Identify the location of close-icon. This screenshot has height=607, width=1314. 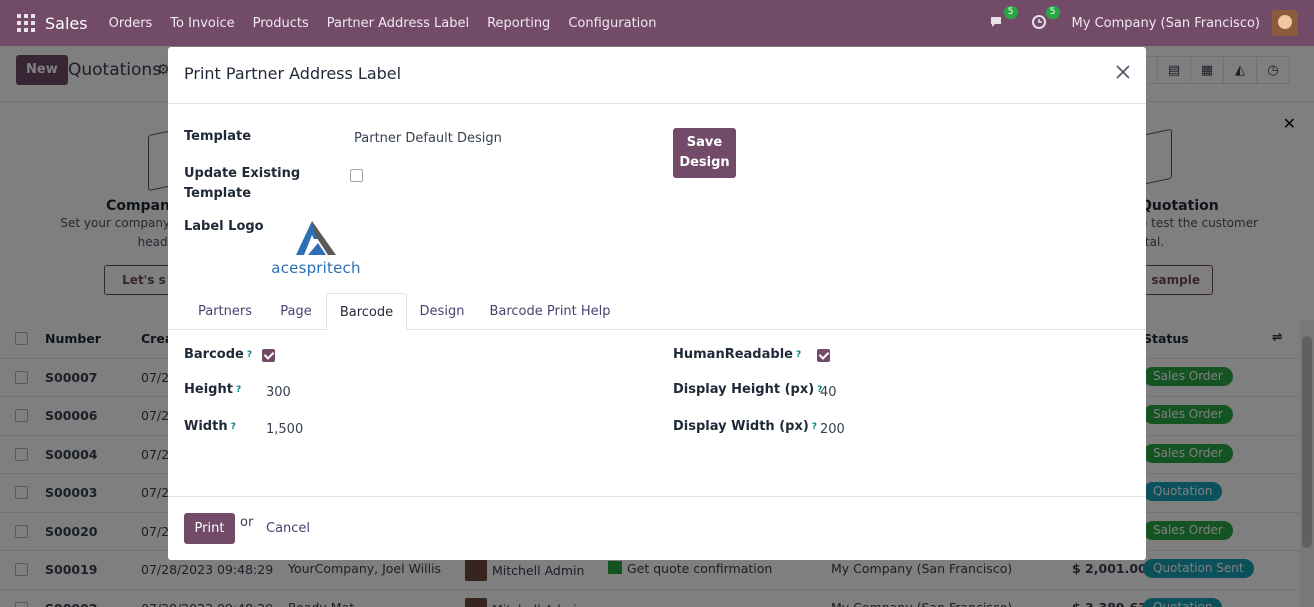
(1123, 72).